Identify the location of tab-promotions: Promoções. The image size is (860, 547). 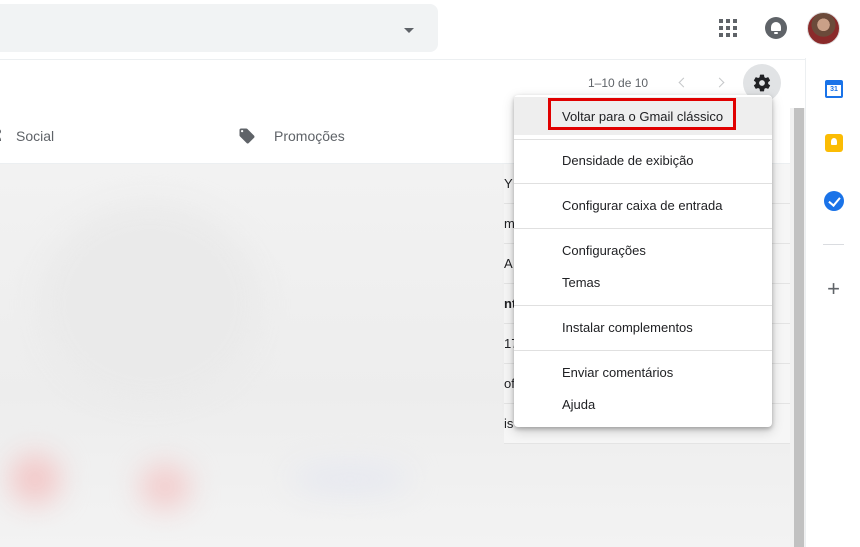
(291, 136).